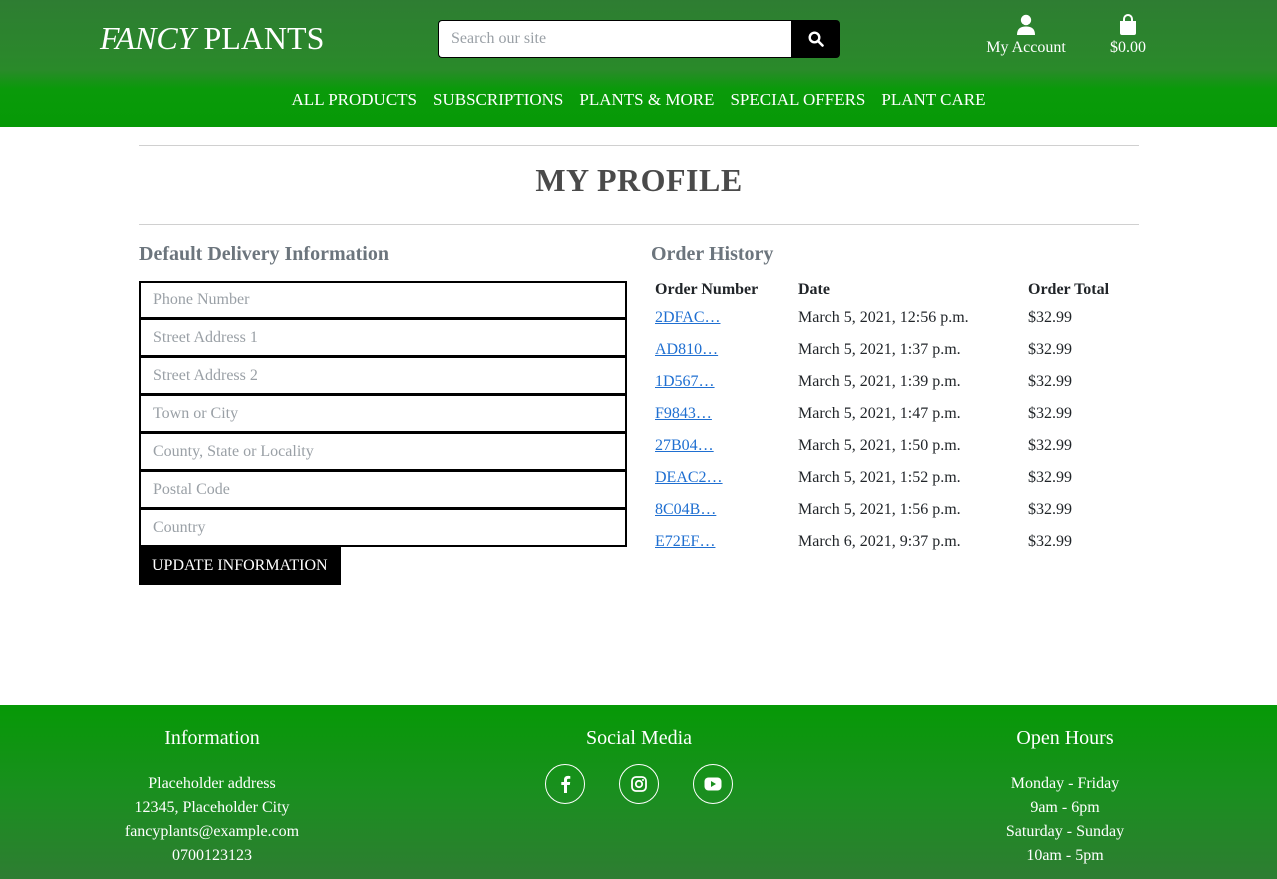  I want to click on user-icon, so click(1026, 24).